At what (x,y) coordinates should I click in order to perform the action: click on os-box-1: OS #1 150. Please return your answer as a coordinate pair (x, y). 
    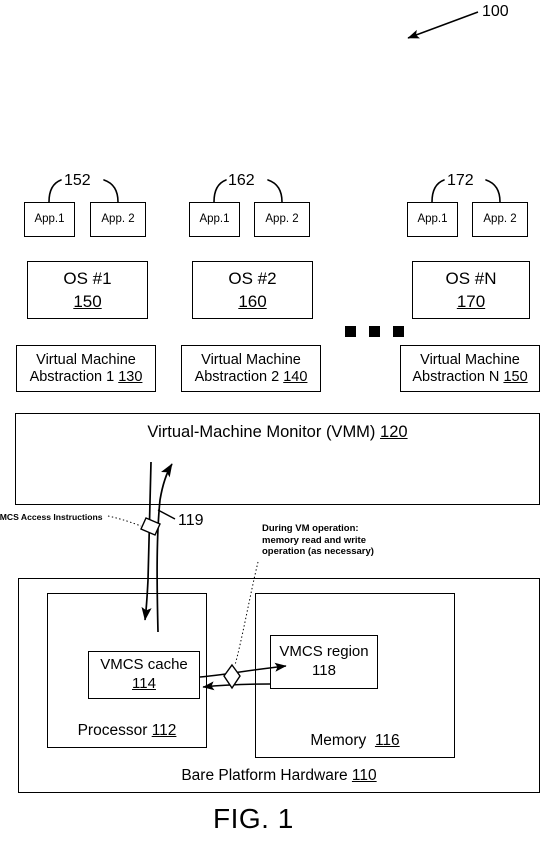
    Looking at the image, I should click on (87, 290).